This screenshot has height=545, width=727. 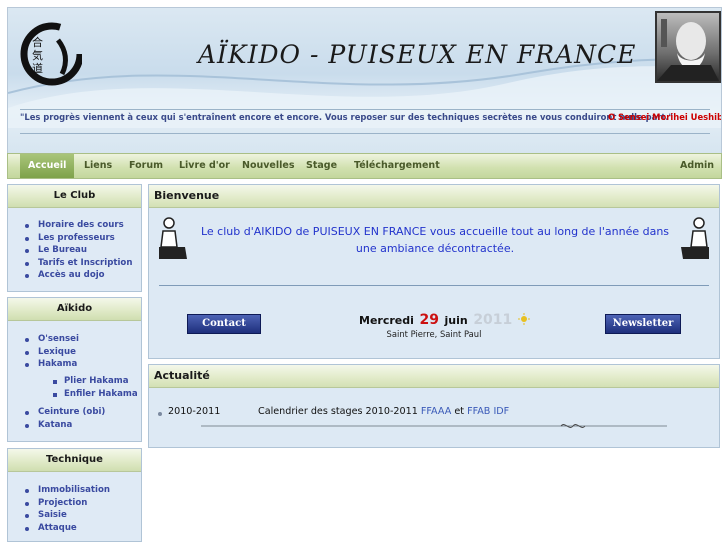 I want to click on quote-divider-top, so click(x=365, y=109).